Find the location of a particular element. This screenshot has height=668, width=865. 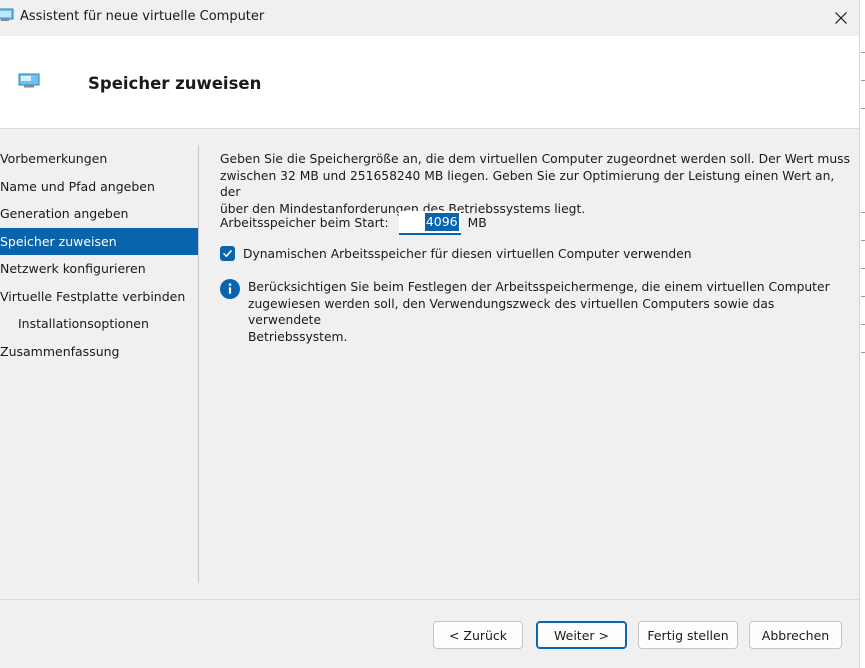

window-title: Assistent für neue virtuelle Computer is located at coordinates (142, 16).